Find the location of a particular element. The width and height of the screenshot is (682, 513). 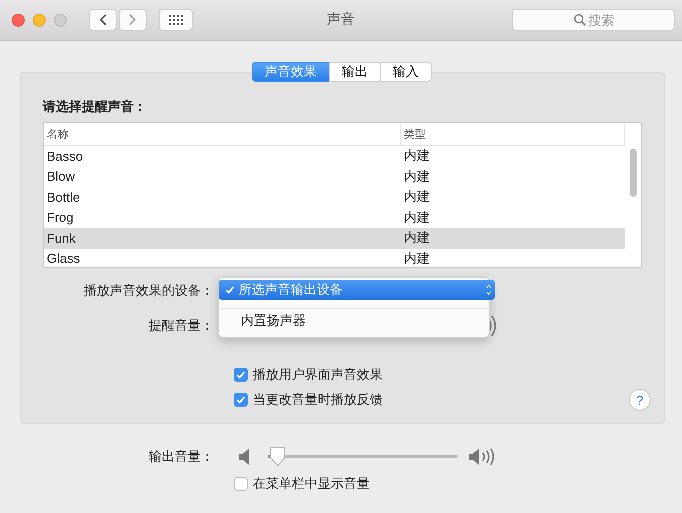

sound-row: Bottle 内建 is located at coordinates (334, 197).